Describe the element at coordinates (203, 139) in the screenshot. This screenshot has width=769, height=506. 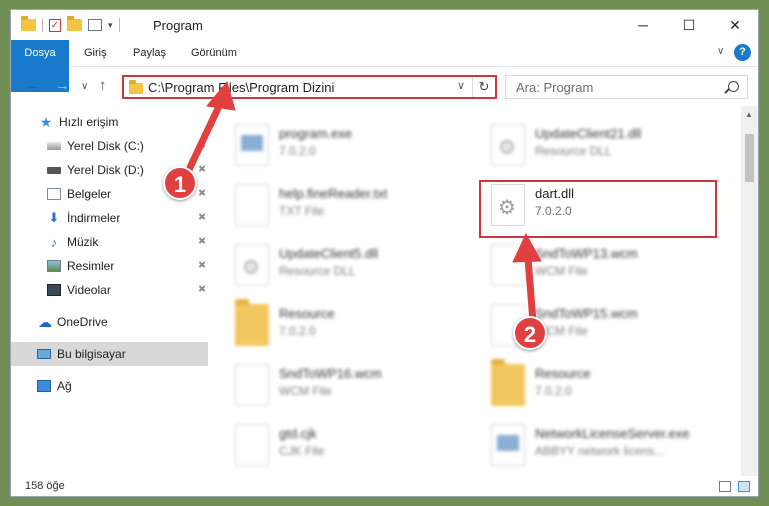
I see `arrow-1-shaft` at that location.